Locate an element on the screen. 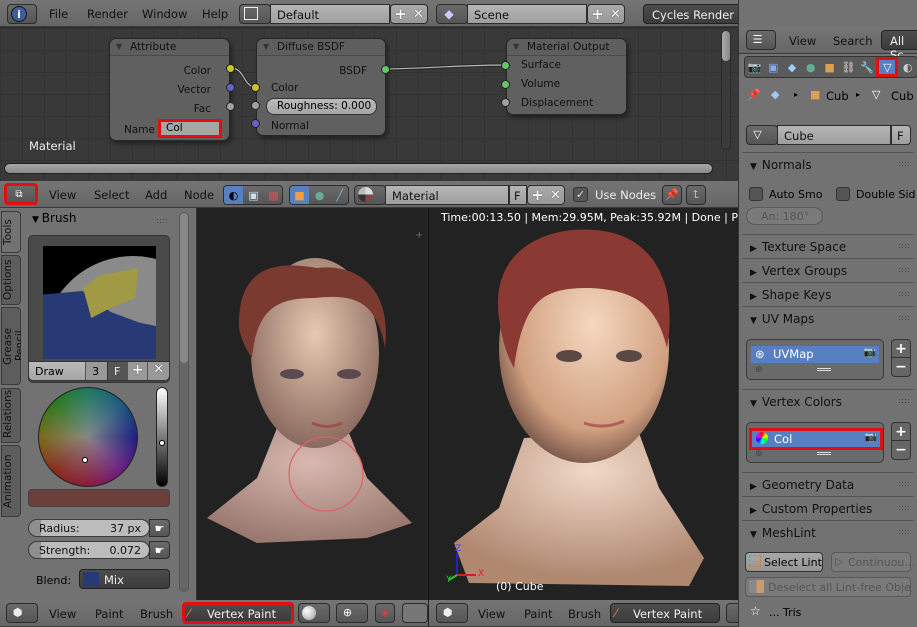 The width and height of the screenshot is (917, 627). scene-field: Scene is located at coordinates (527, 14).